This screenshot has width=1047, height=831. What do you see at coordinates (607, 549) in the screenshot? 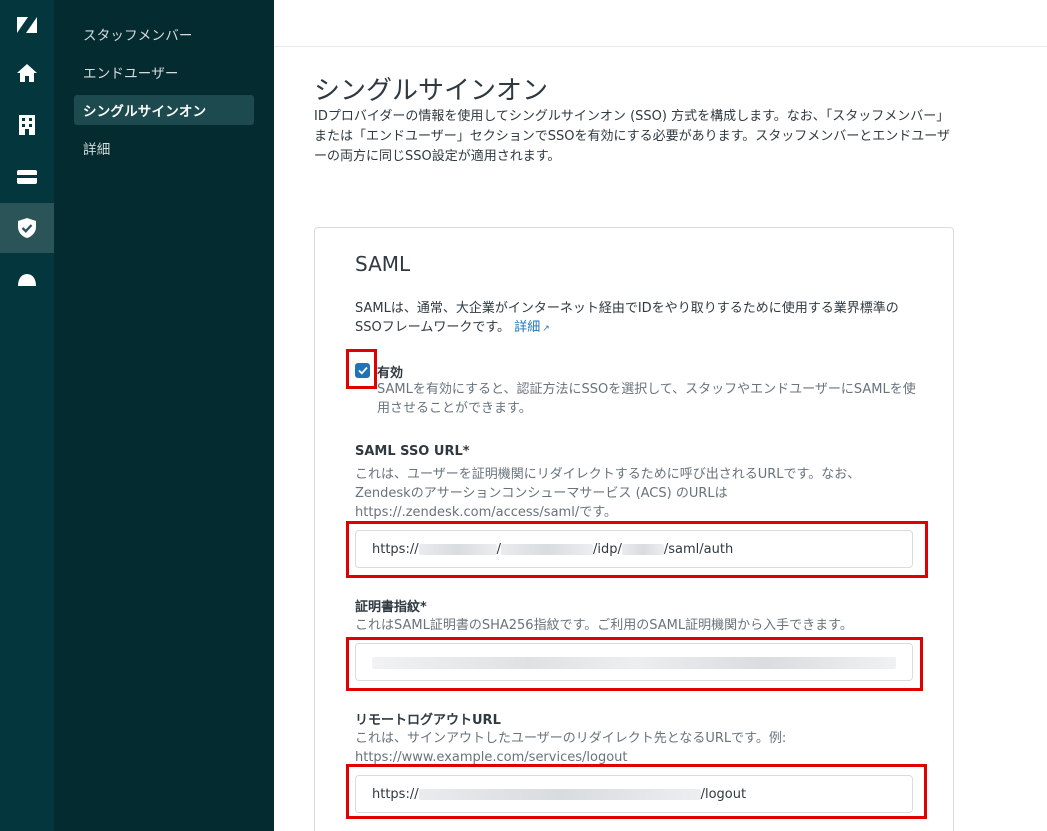
I see `sso-url-sep2: /idp/` at bounding box center [607, 549].